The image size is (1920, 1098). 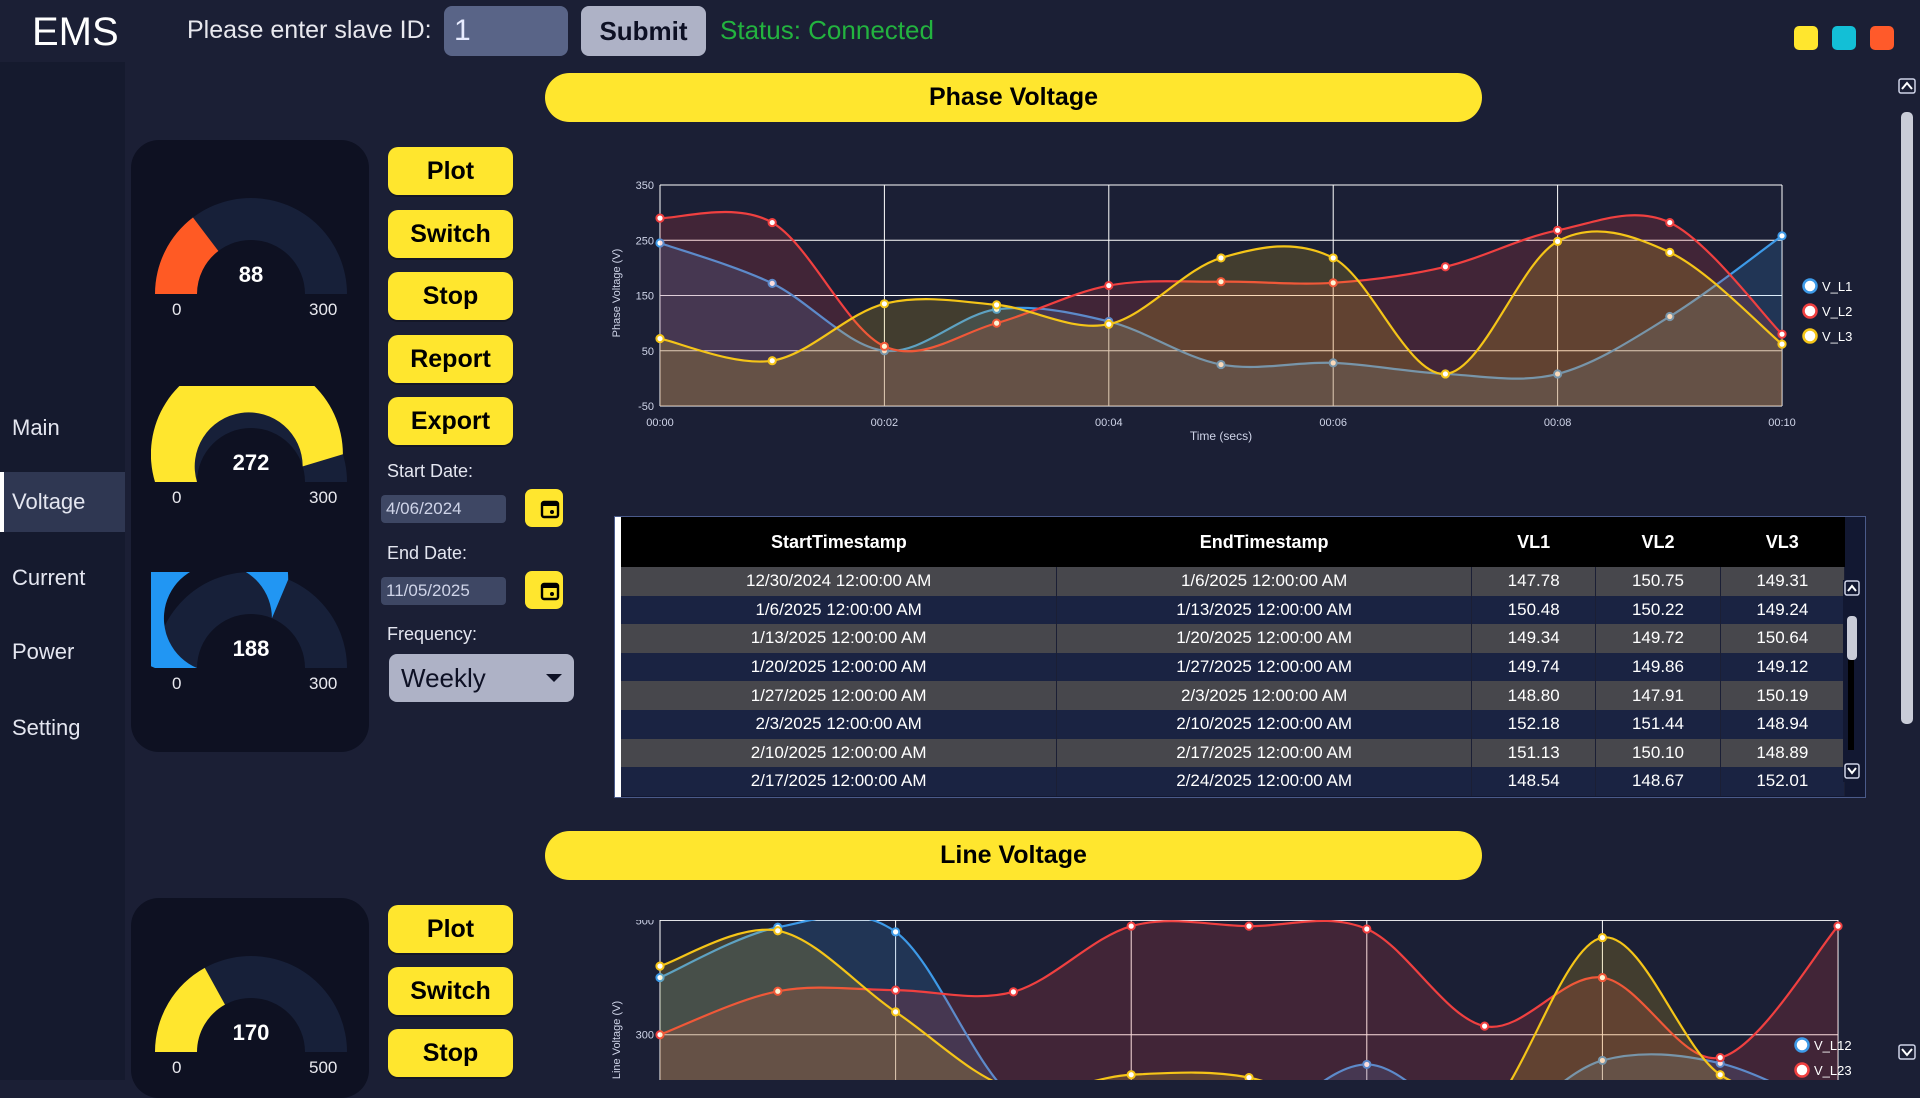 I want to click on table-cell: 148.89, so click(x=1783, y=753).